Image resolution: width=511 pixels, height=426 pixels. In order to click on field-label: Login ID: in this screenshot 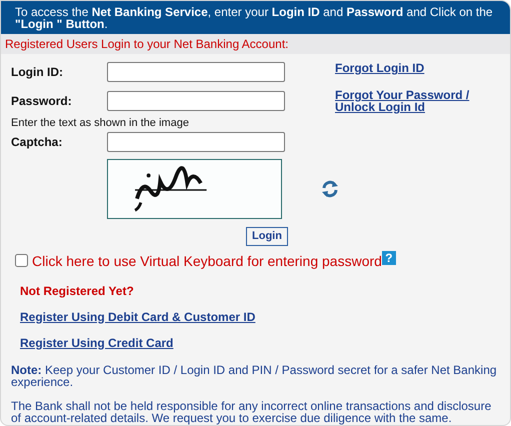, I will do `click(37, 72)`.